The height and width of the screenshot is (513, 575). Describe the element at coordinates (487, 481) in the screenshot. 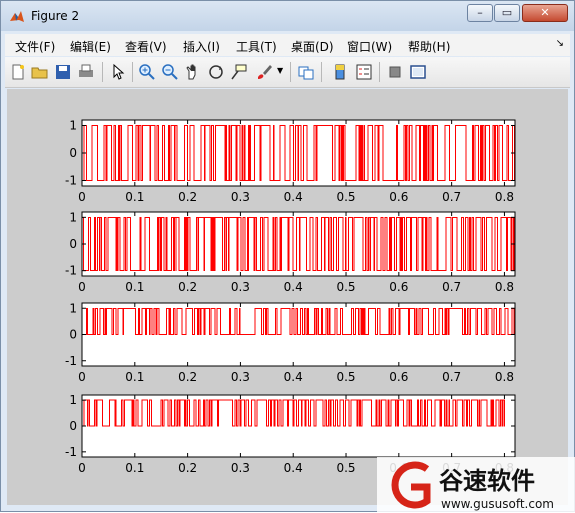

I see `watermark-brand: 谷速软件` at that location.